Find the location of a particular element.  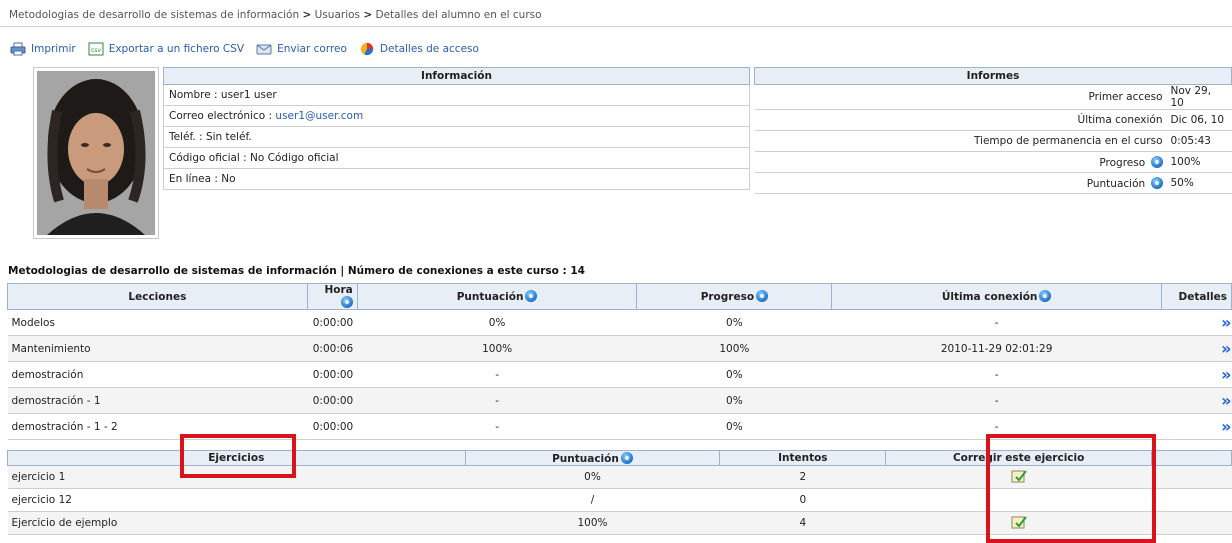

exercise-name: Ejercicio de ejemplo is located at coordinates (236, 523).